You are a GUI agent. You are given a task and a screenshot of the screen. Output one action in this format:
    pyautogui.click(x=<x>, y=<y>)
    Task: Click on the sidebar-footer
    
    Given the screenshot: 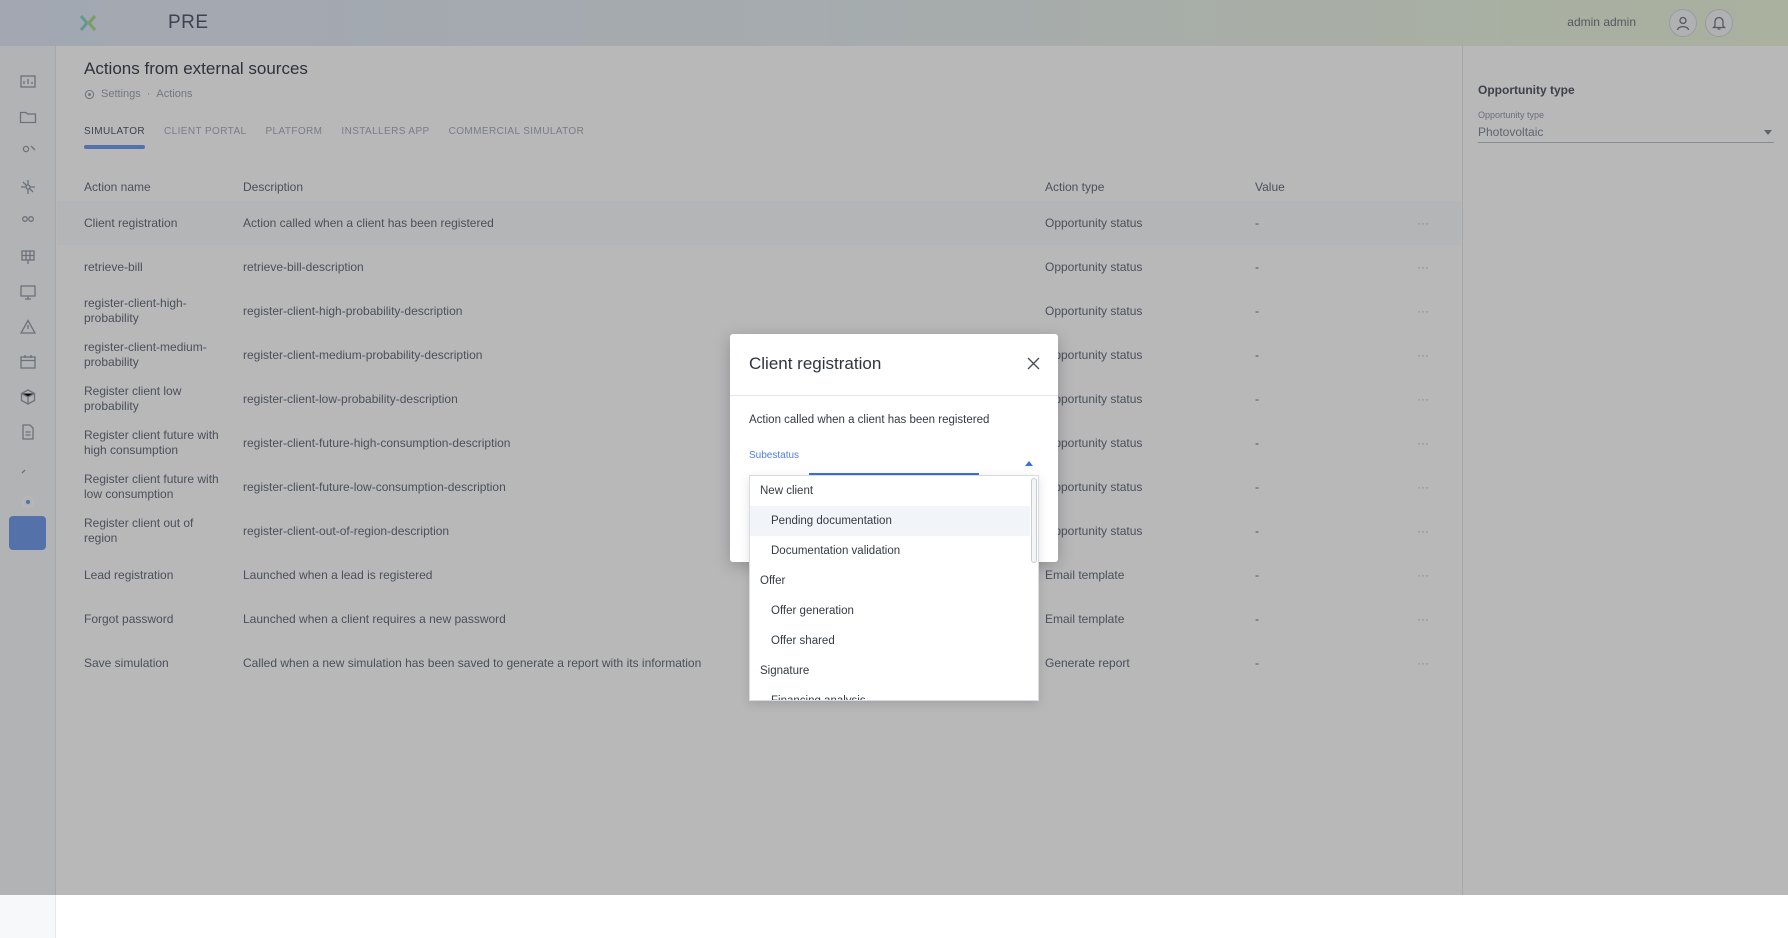 What is the action you would take?
    pyautogui.click(x=28, y=916)
    